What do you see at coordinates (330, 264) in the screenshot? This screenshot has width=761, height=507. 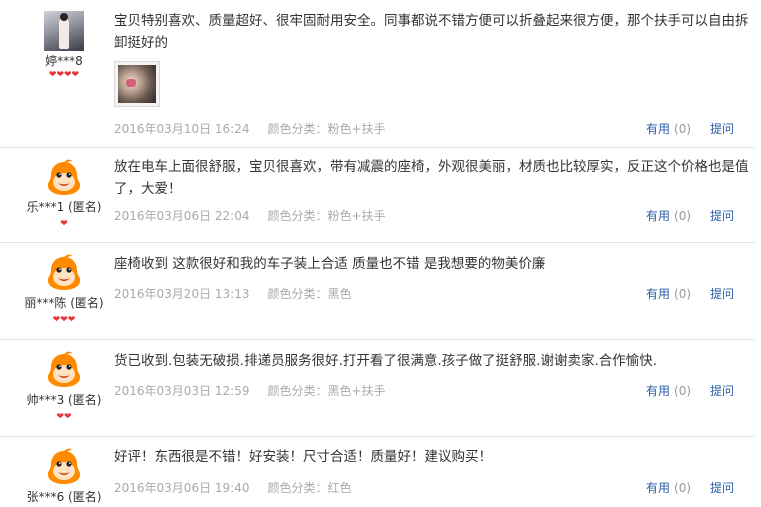 I see `review-text: 座椅收到 这款很好和我的车子装上合适 质量也不错 是我想要的物美价廉` at bounding box center [330, 264].